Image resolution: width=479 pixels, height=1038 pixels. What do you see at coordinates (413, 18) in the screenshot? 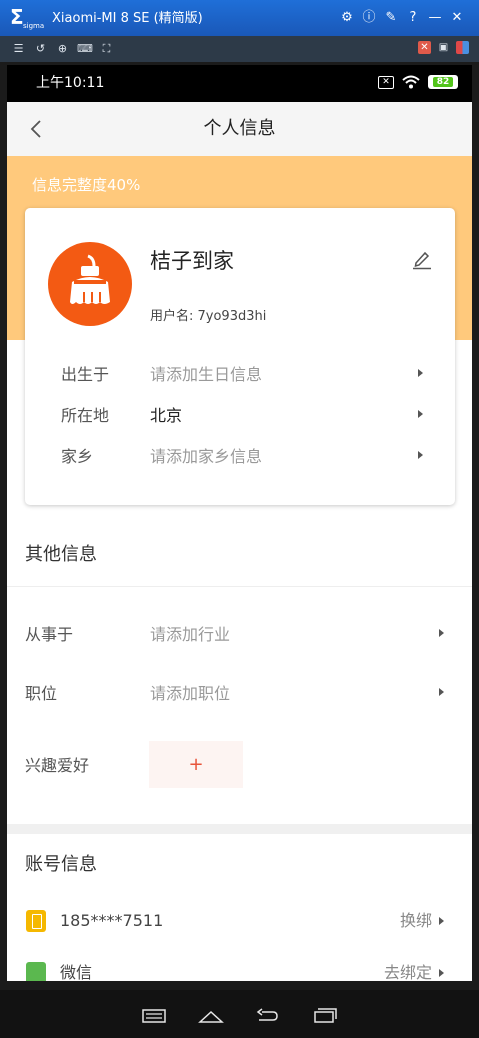
I see `help-icon: ?` at bounding box center [413, 18].